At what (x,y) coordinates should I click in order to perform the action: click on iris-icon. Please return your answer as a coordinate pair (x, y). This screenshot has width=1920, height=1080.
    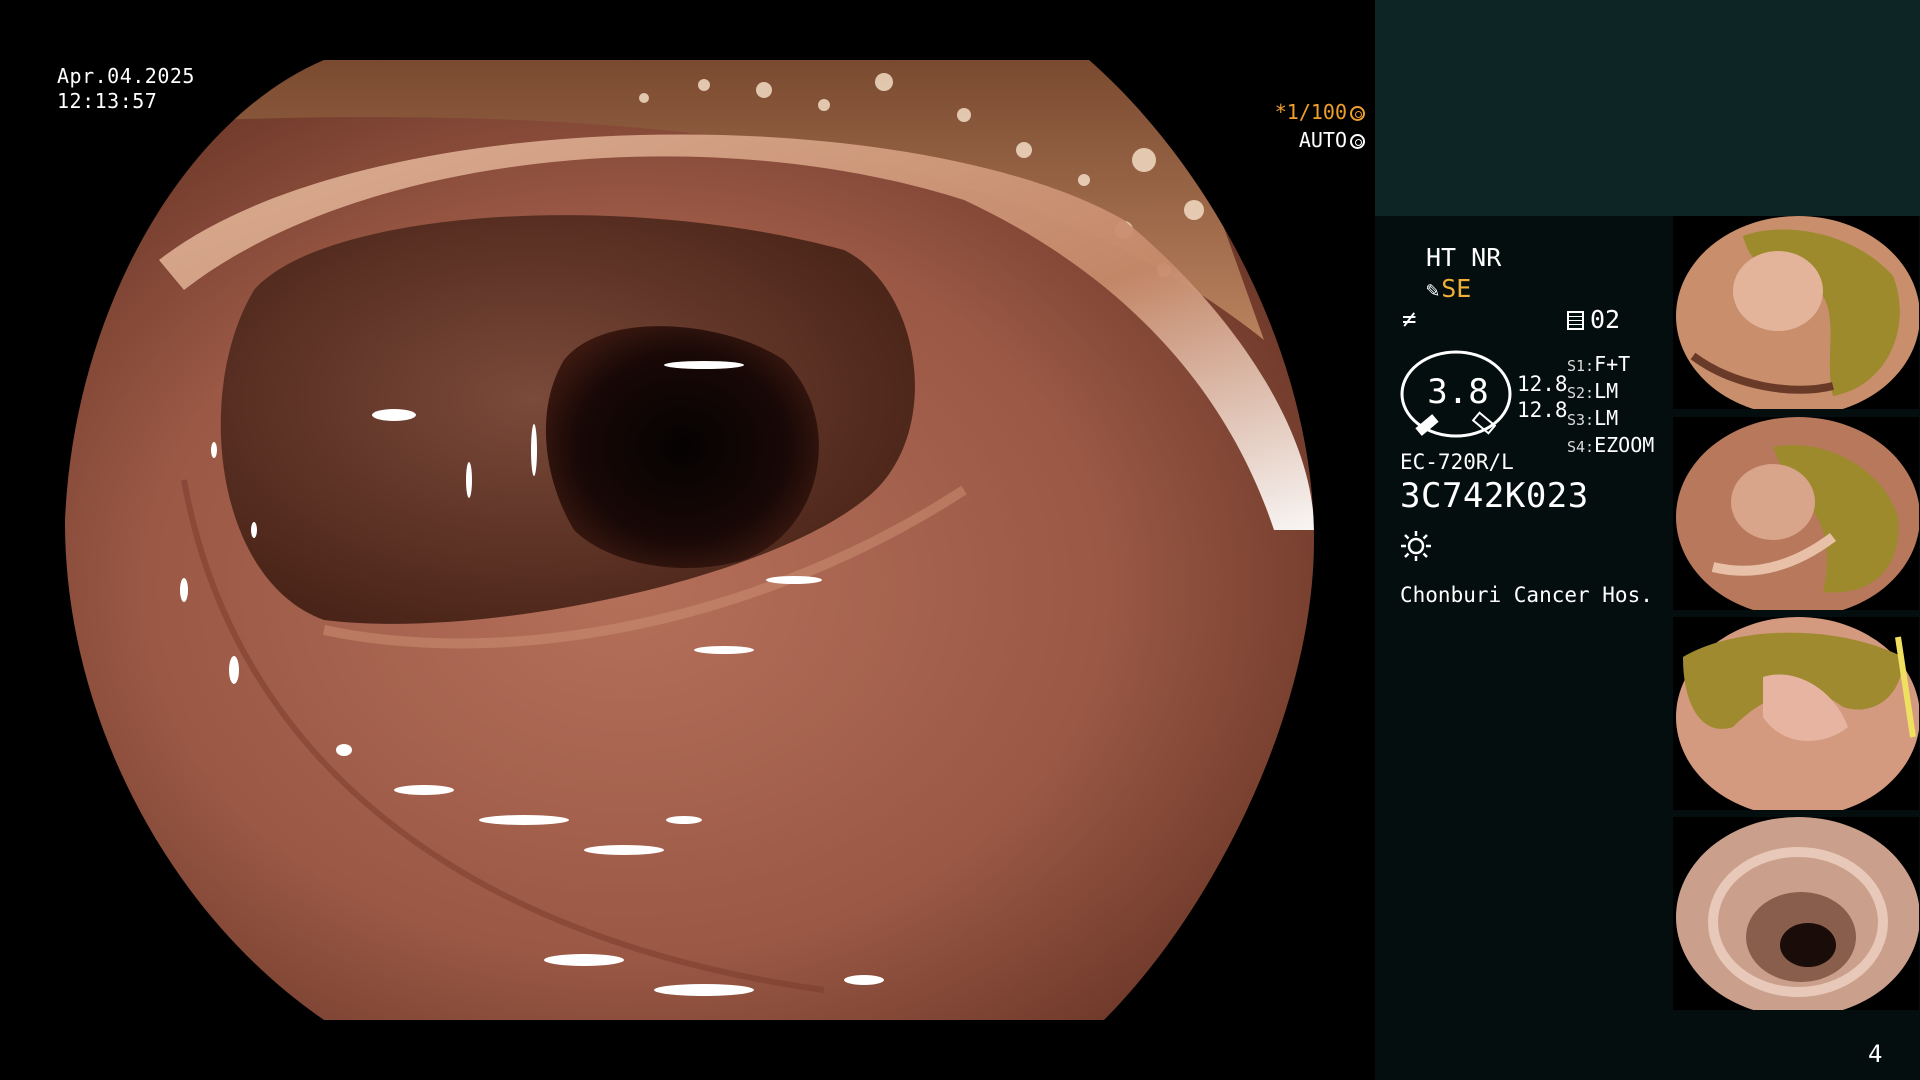
    Looking at the image, I should click on (1357, 141).